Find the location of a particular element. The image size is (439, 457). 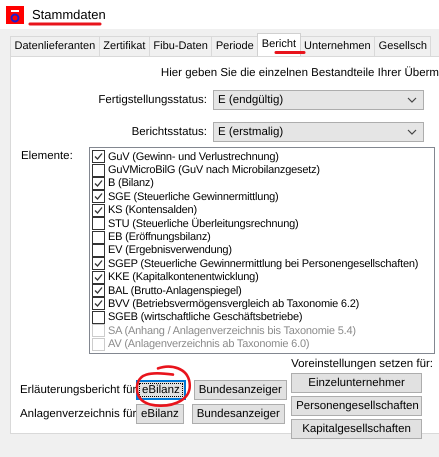

checkbox-item: STU (Steuerliche Überleitungsrechnung) is located at coordinates (262, 223).